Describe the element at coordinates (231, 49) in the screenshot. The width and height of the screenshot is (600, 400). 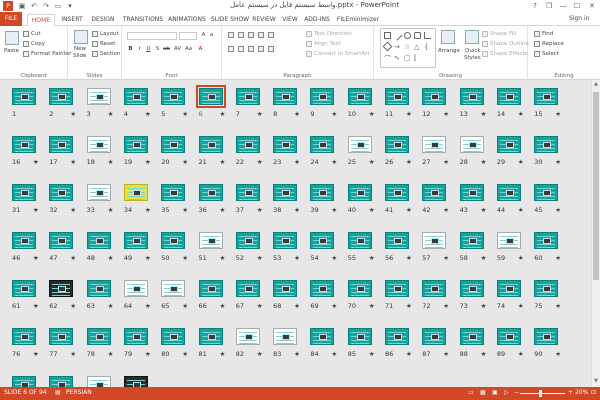
I see `align-left-icon` at that location.